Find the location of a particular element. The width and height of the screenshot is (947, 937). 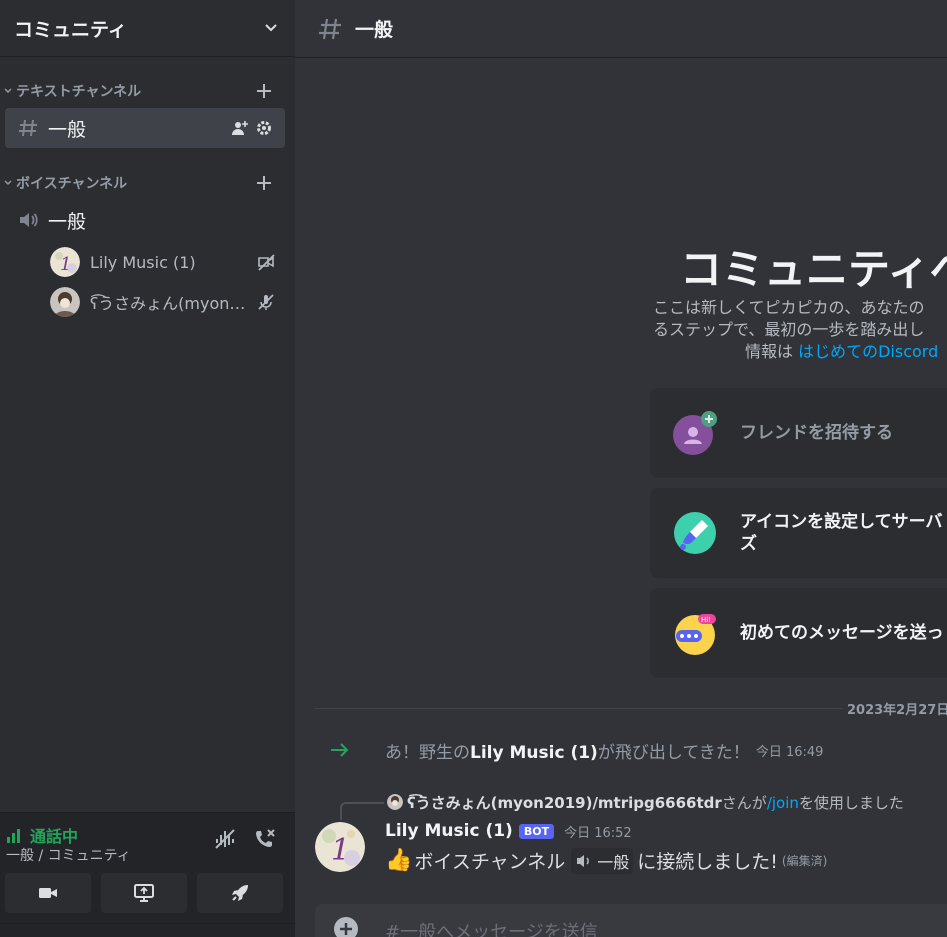

message-input: #一般へメッセージを送信 is located at coordinates (491, 927).